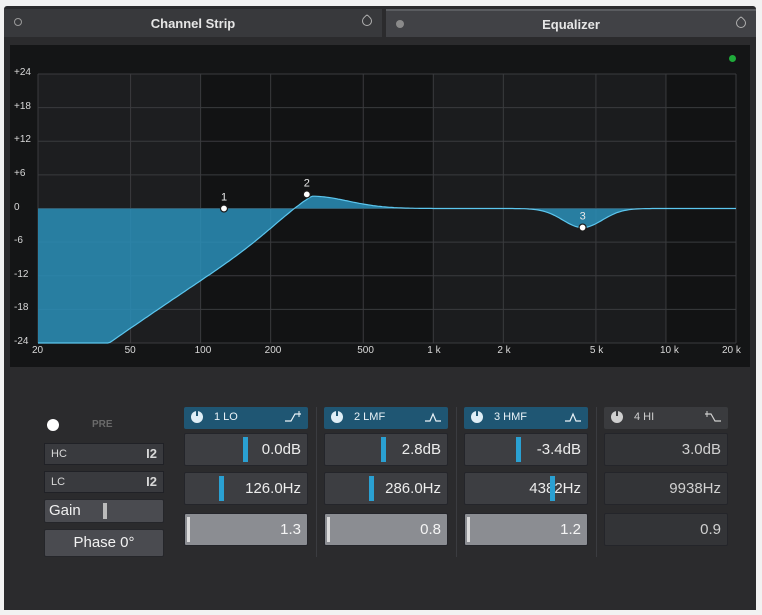 The image size is (762, 615). I want to click on db-scale-label: -12, so click(21, 274).